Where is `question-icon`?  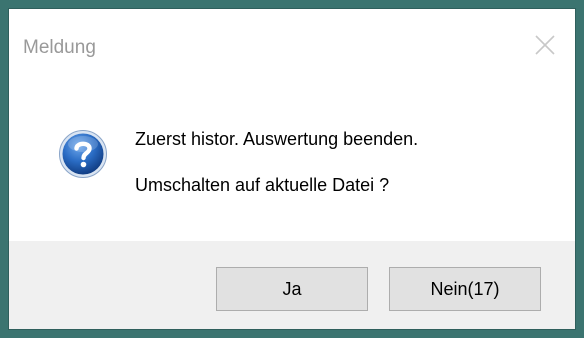
question-icon is located at coordinates (83, 154).